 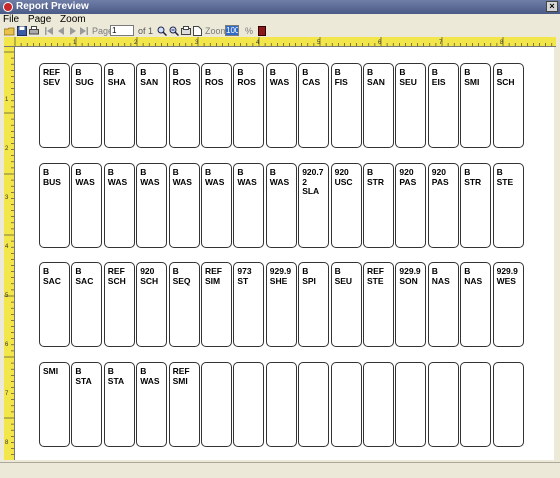 I want to click on label-card: B SHA, so click(x=119, y=105).